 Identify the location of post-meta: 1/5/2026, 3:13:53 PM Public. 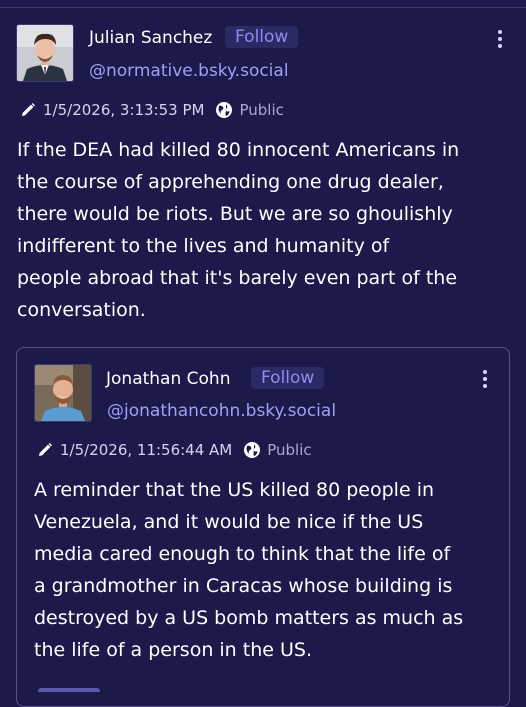
(152, 110).